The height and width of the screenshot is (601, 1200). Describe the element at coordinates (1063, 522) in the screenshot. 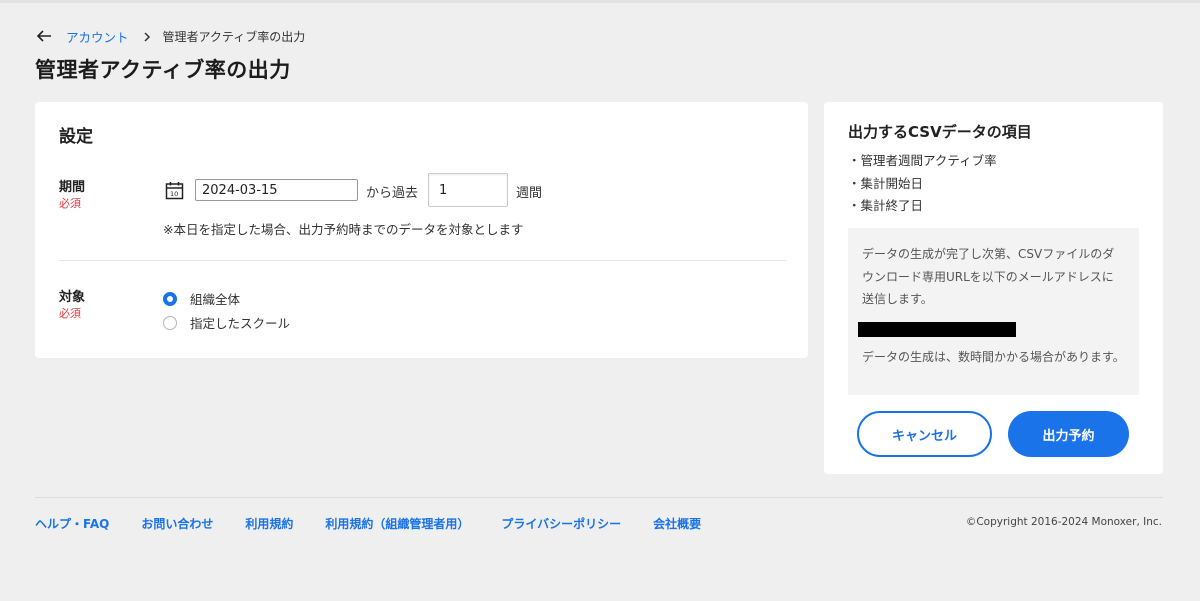

I see `copyright: ©Copyright 2016-2024 Monoxer, Inc.` at that location.